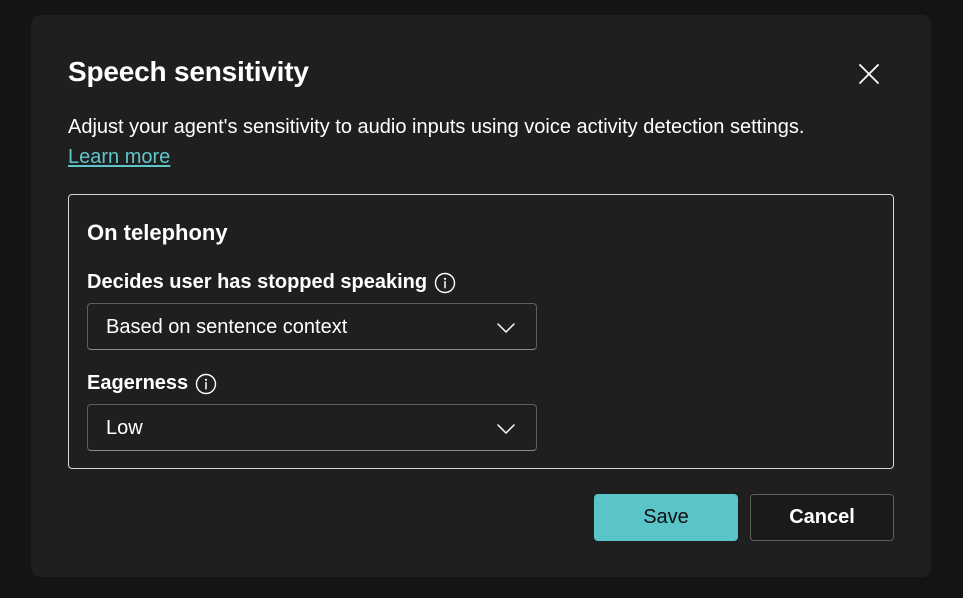  What do you see at coordinates (666, 517) in the screenshot?
I see `save-button: Save` at bounding box center [666, 517].